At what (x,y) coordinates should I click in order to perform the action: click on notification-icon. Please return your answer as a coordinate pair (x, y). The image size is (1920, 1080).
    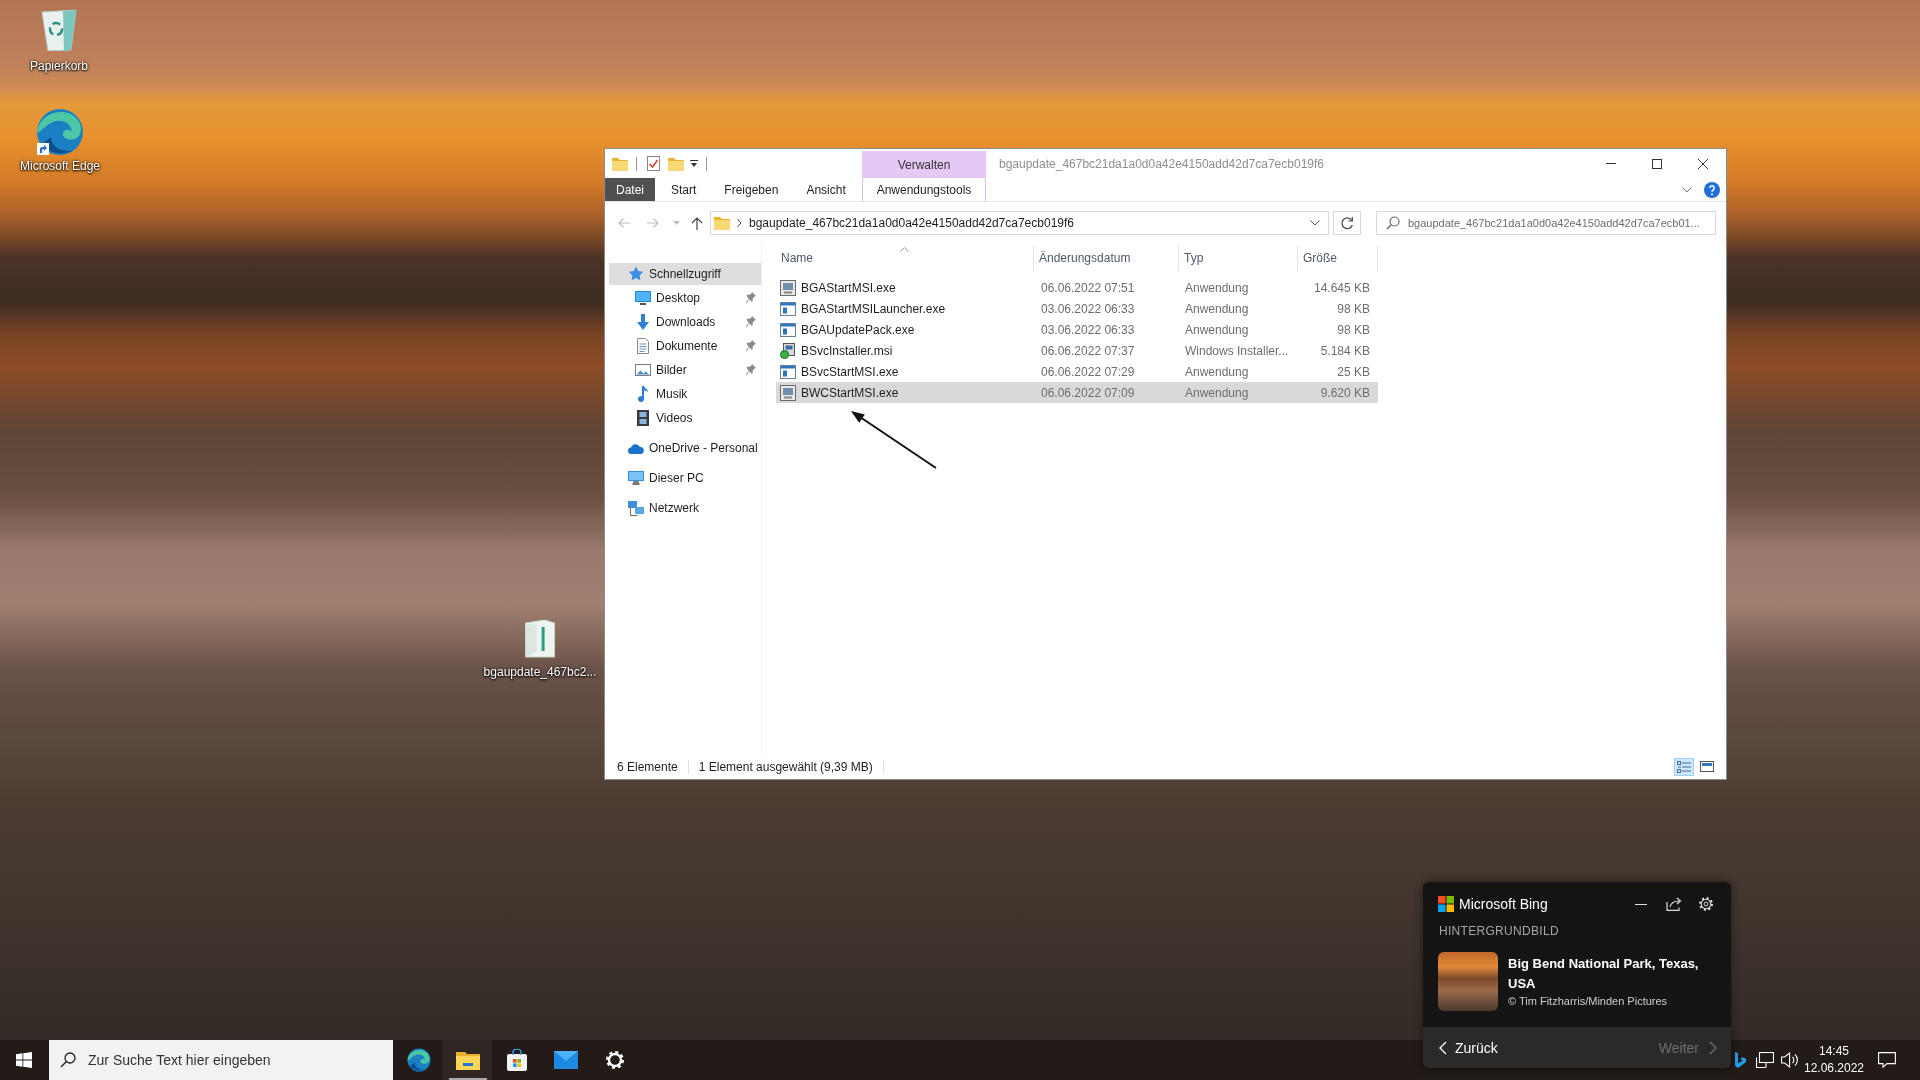
    Looking at the image, I should click on (1887, 1060).